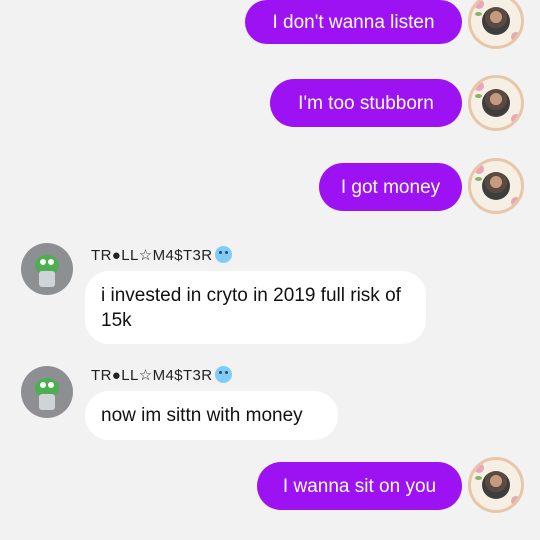 The height and width of the screenshot is (540, 540). I want to click on message-text: I got money, so click(390, 187).